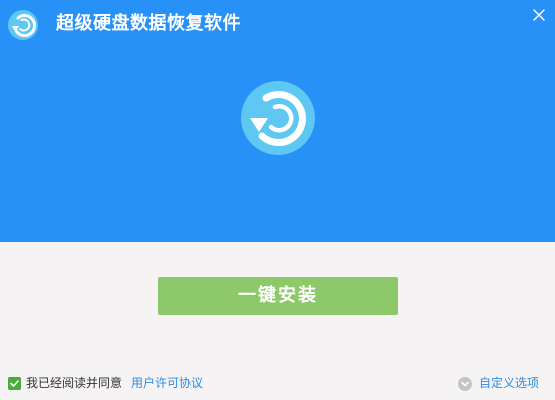  What do you see at coordinates (539, 15) in the screenshot?
I see `close-icon` at bounding box center [539, 15].